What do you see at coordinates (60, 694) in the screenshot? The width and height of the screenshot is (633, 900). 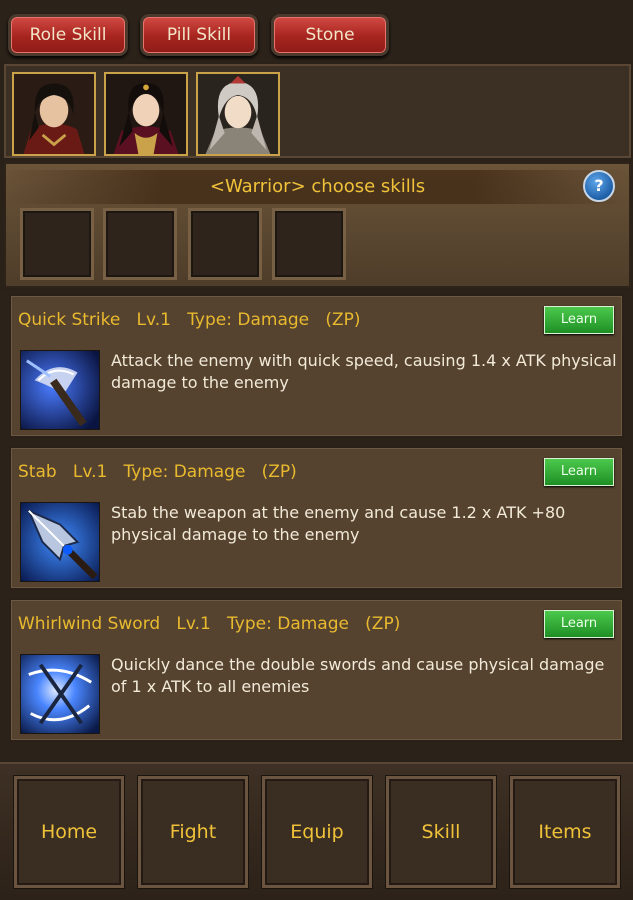 I see `whirlwind-icon` at bounding box center [60, 694].